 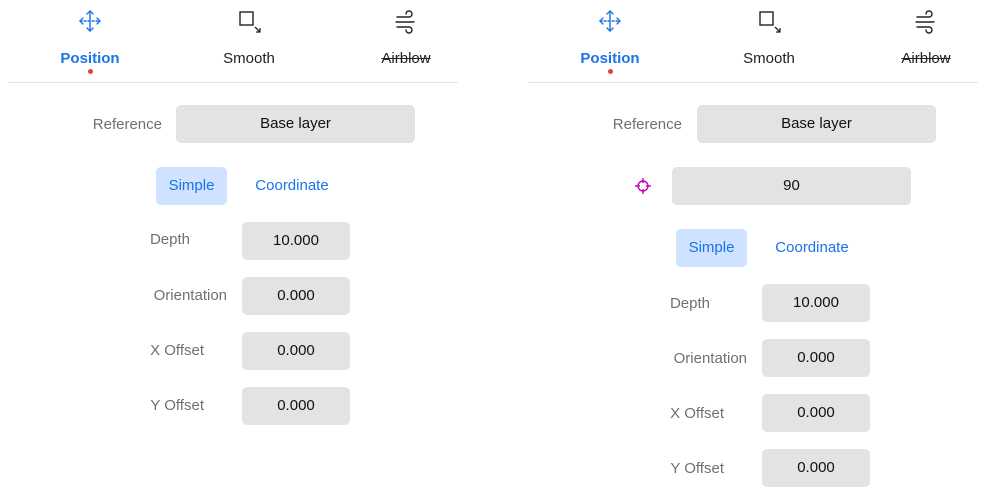 I want to click on angle-input: 90, so click(x=791, y=186).